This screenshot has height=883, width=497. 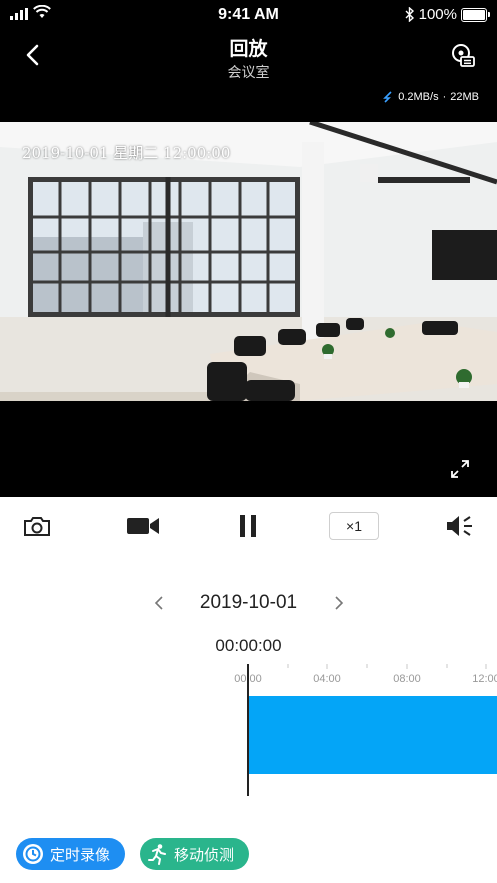 I want to click on storage-settings-icon, so click(x=463, y=56).